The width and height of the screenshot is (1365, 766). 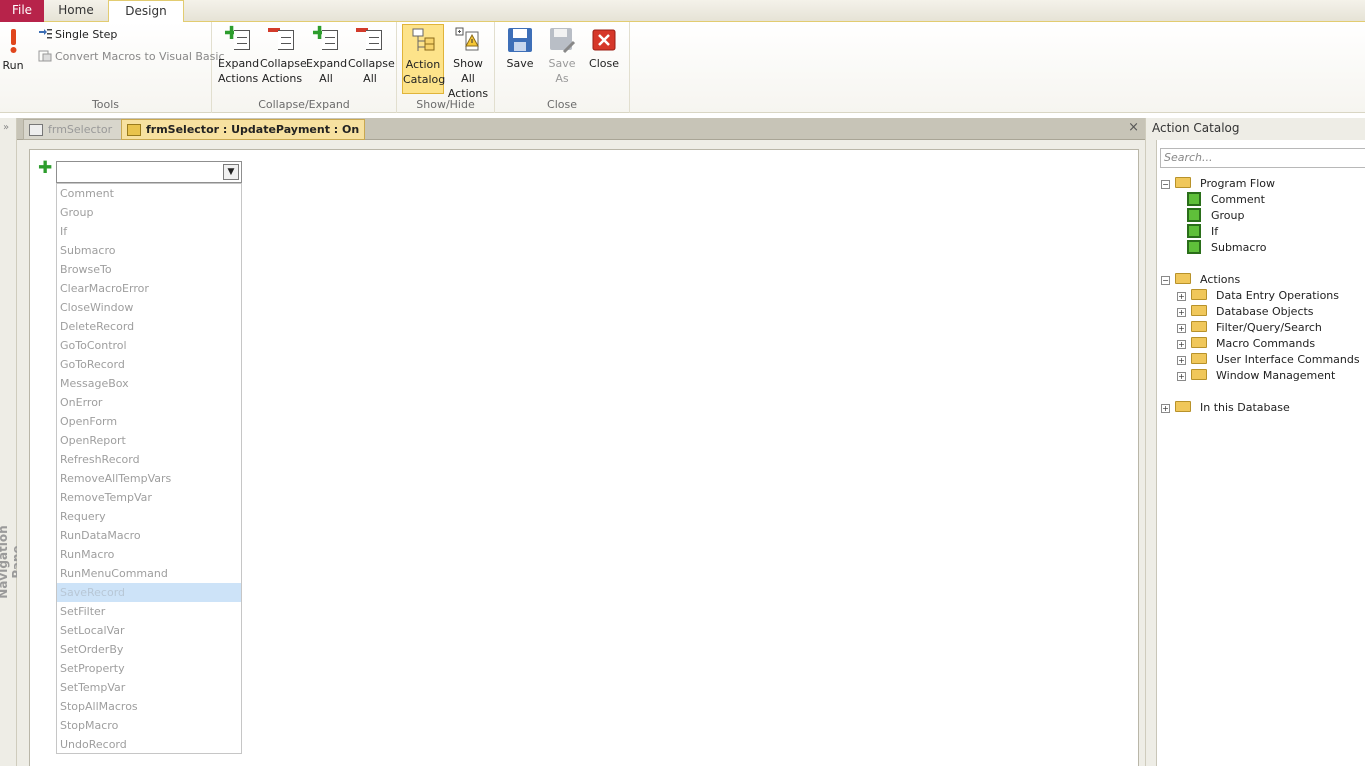 What do you see at coordinates (1265, 311) in the screenshot?
I see `tree-folder-label: Database Objects` at bounding box center [1265, 311].